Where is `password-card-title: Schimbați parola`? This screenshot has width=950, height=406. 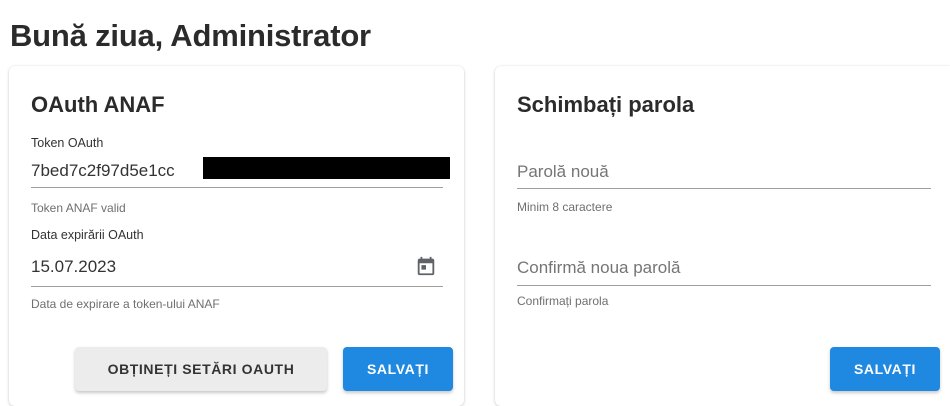 password-card-title: Schimbați parola is located at coordinates (606, 104).